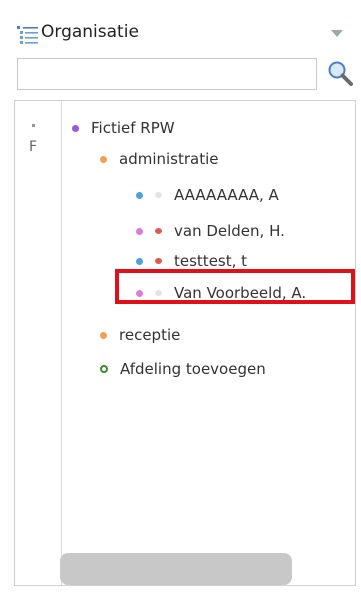 The width and height of the screenshot is (361, 592). I want to click on tree-node-label: receptie, so click(150, 335).